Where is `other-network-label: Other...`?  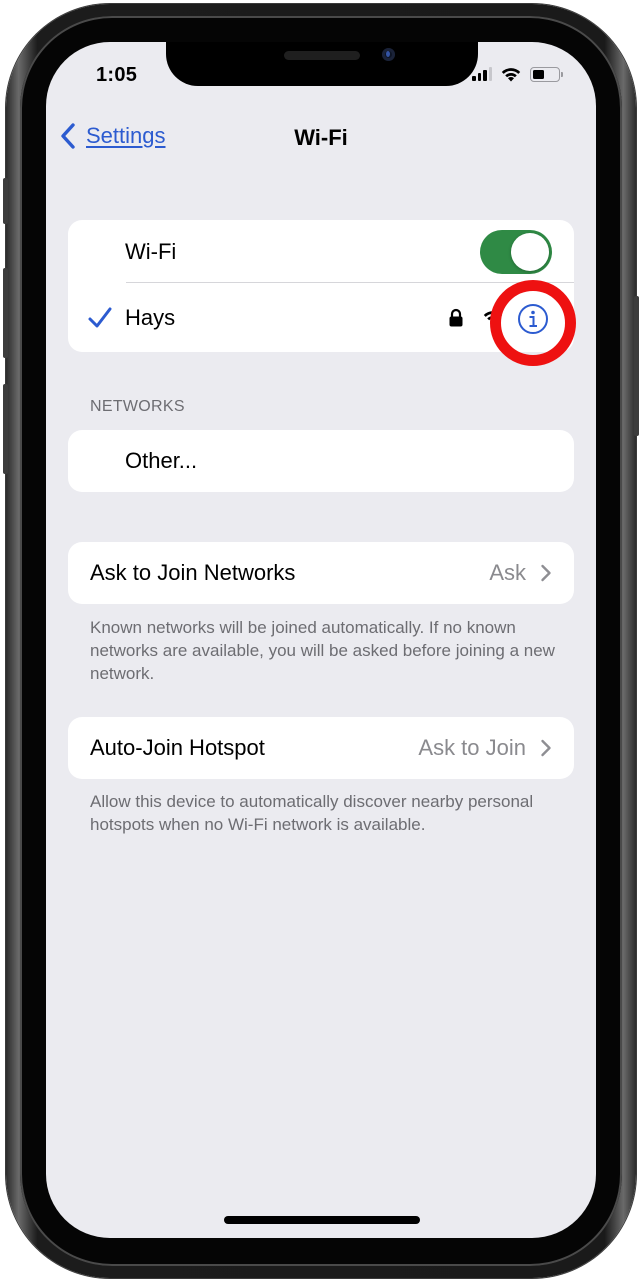 other-network-label: Other... is located at coordinates (161, 460).